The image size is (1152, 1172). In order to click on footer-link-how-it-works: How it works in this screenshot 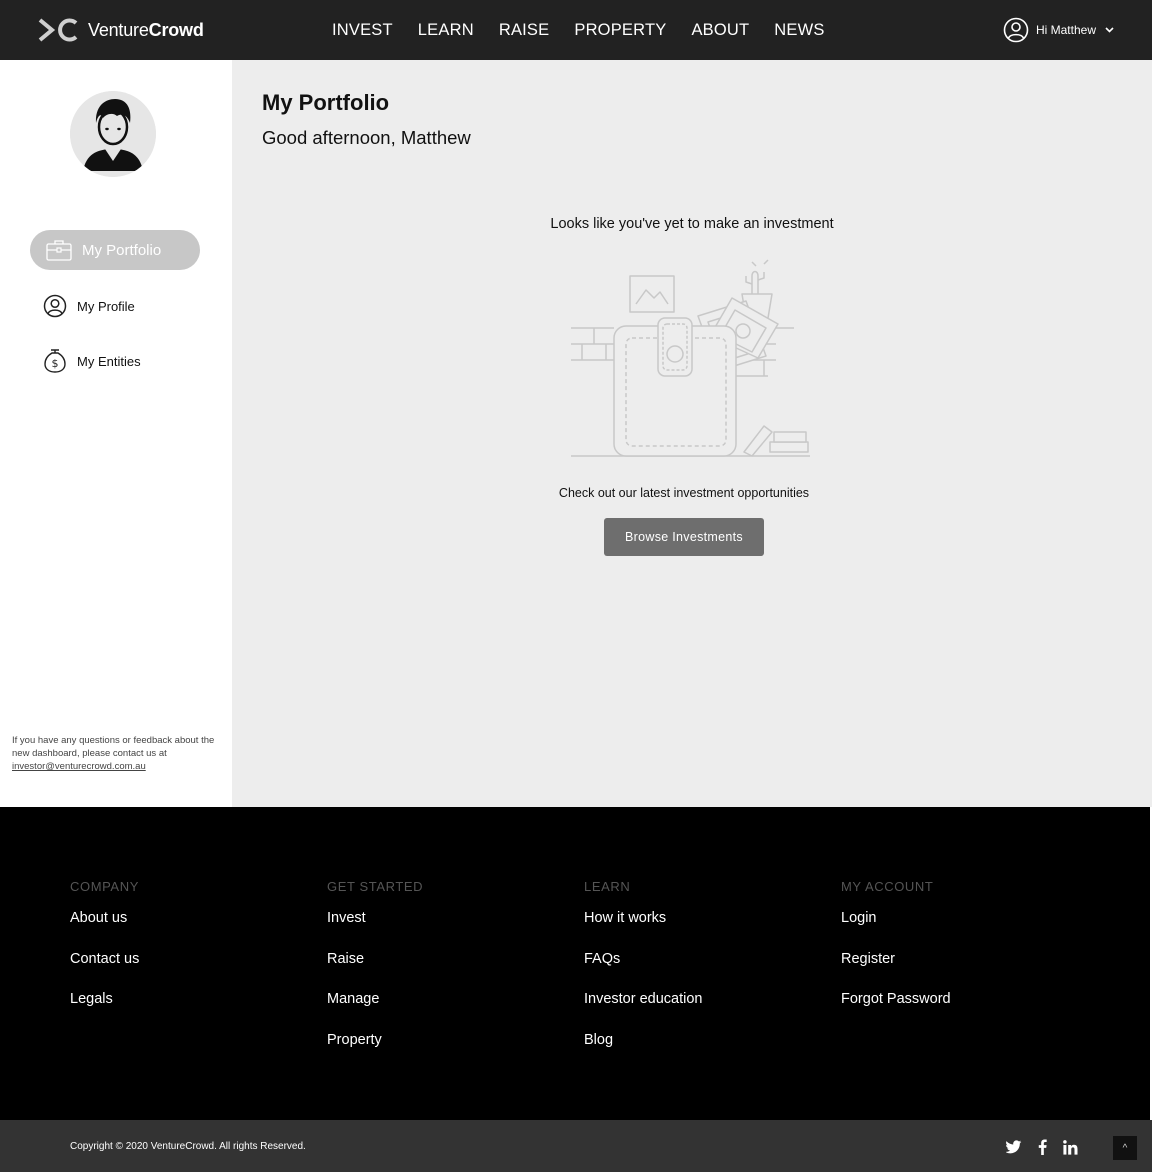, I will do `click(643, 919)`.